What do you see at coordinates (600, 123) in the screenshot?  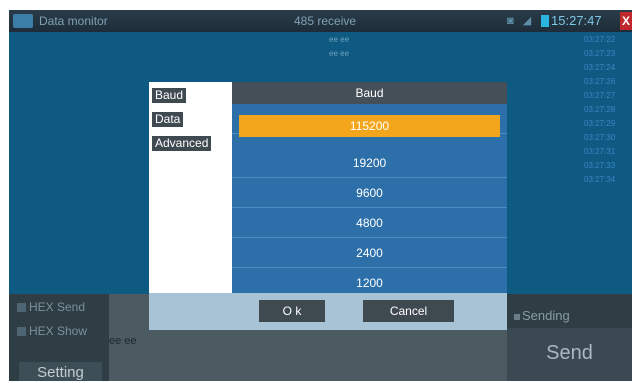 I see `timestamp: 03:27:29` at bounding box center [600, 123].